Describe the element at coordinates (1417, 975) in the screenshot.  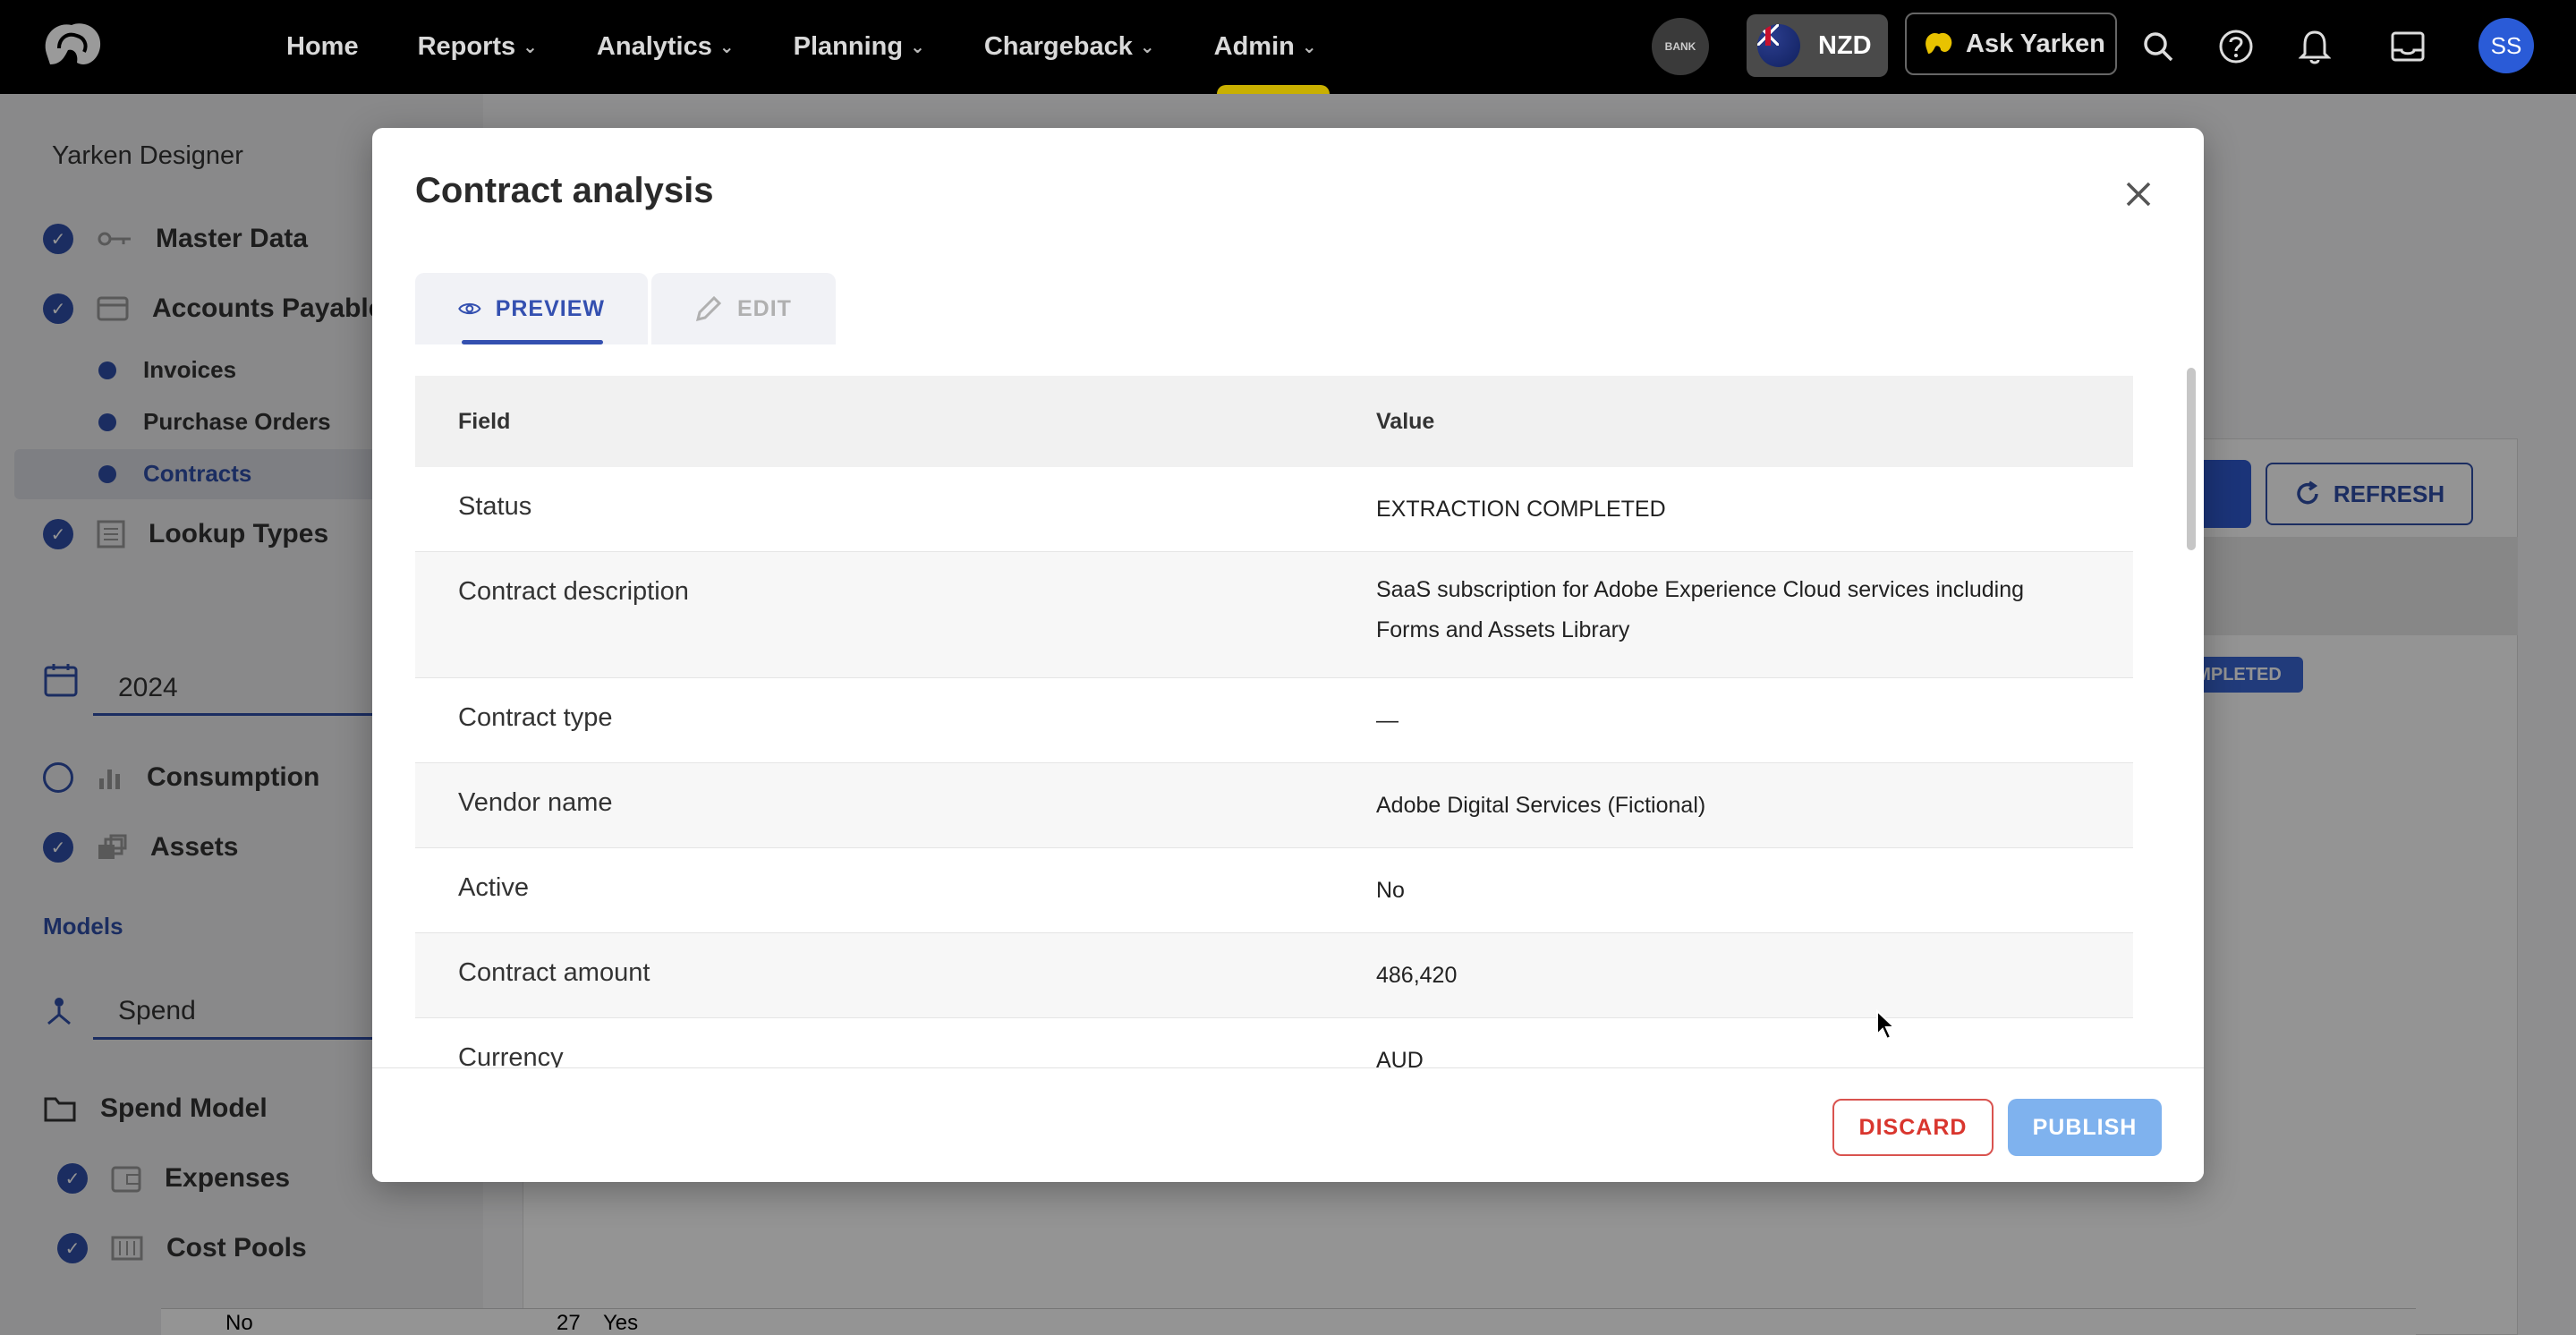
I see `value-cell: 486,420` at that location.